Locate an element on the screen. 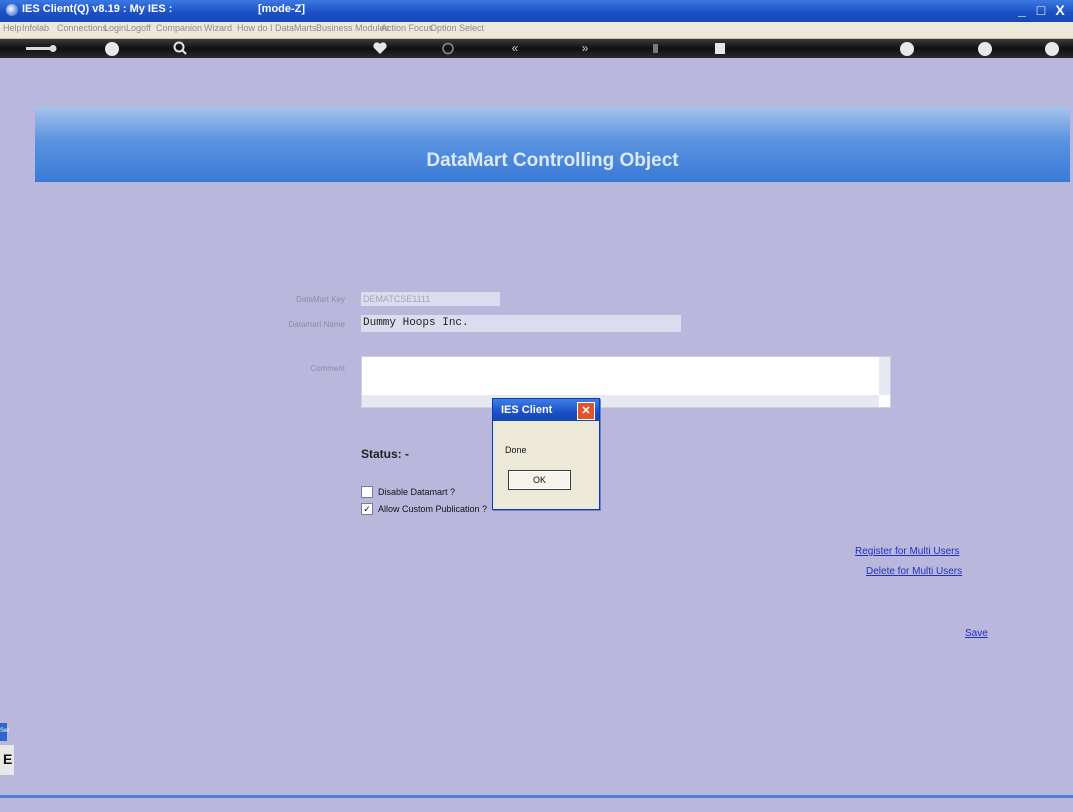 Image resolution: width=1073 pixels, height=812 pixels. ok-button: OK is located at coordinates (539, 480).